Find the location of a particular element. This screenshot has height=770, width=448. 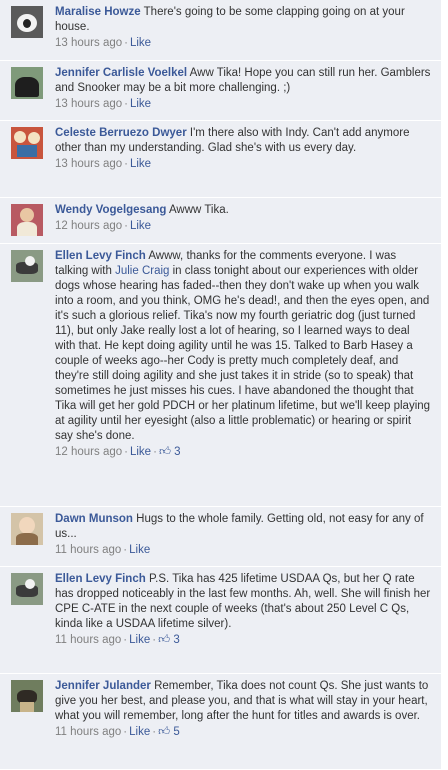

comment-text: Awww Tika. is located at coordinates (198, 210).